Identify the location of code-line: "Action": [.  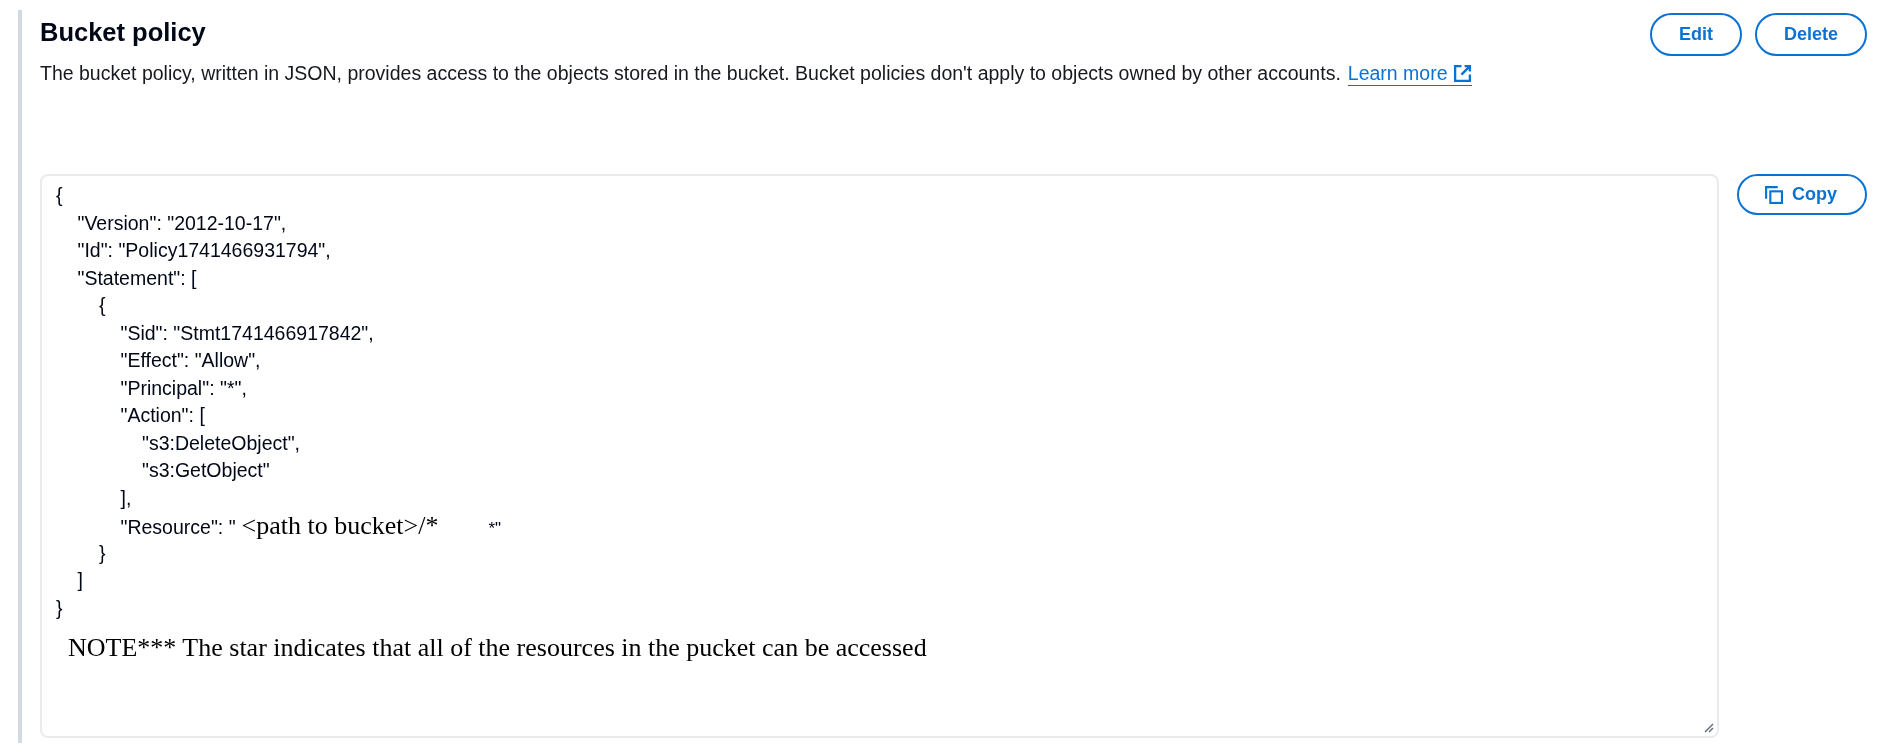
(162, 415).